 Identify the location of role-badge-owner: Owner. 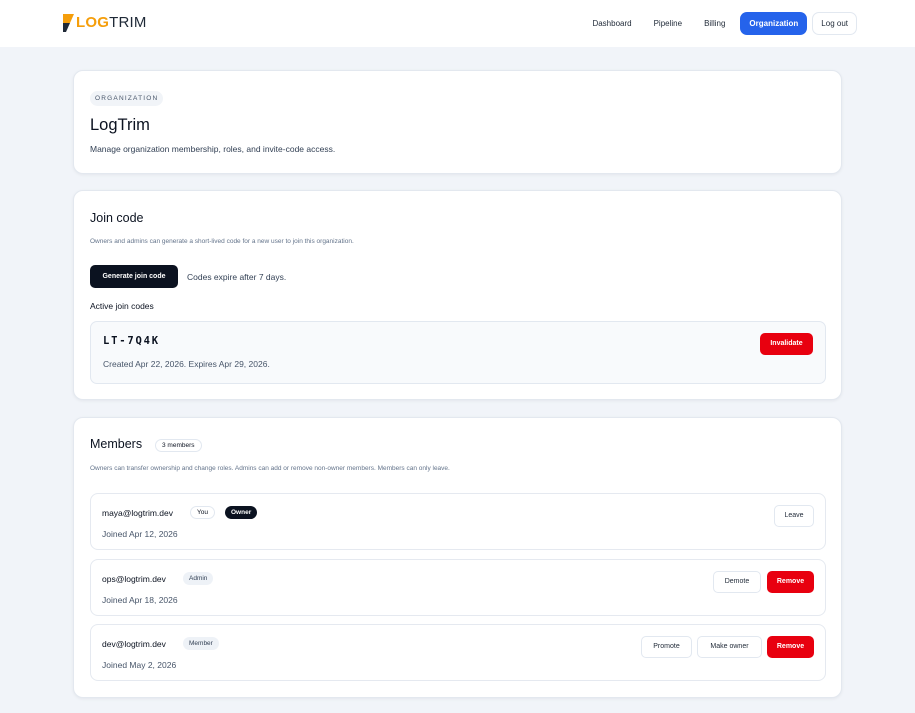
(241, 512).